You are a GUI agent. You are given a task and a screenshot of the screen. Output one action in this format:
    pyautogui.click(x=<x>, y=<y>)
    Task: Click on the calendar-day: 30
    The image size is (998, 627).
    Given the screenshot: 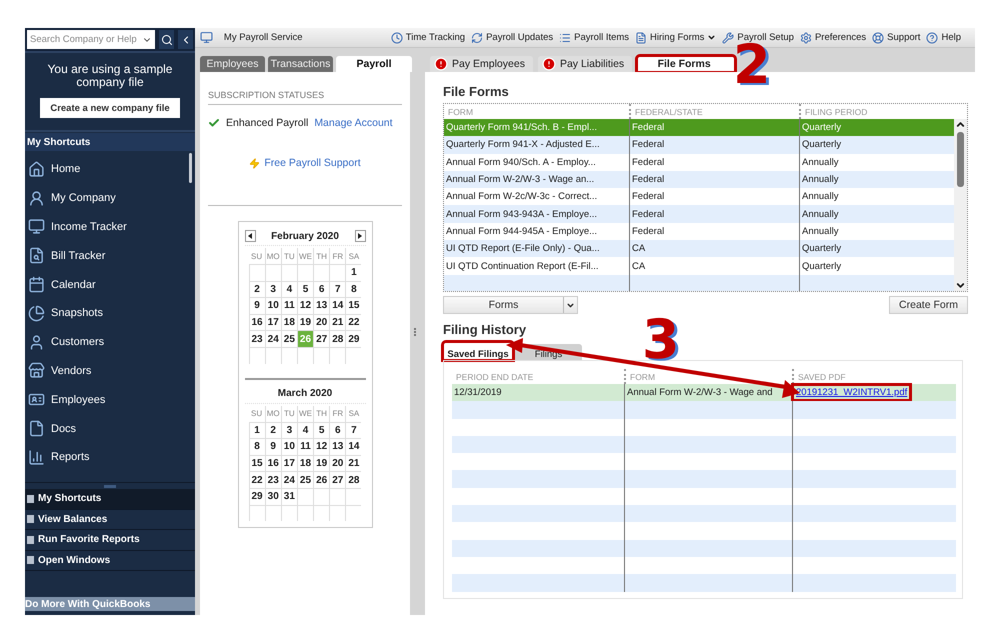 What is the action you would take?
    pyautogui.click(x=272, y=496)
    